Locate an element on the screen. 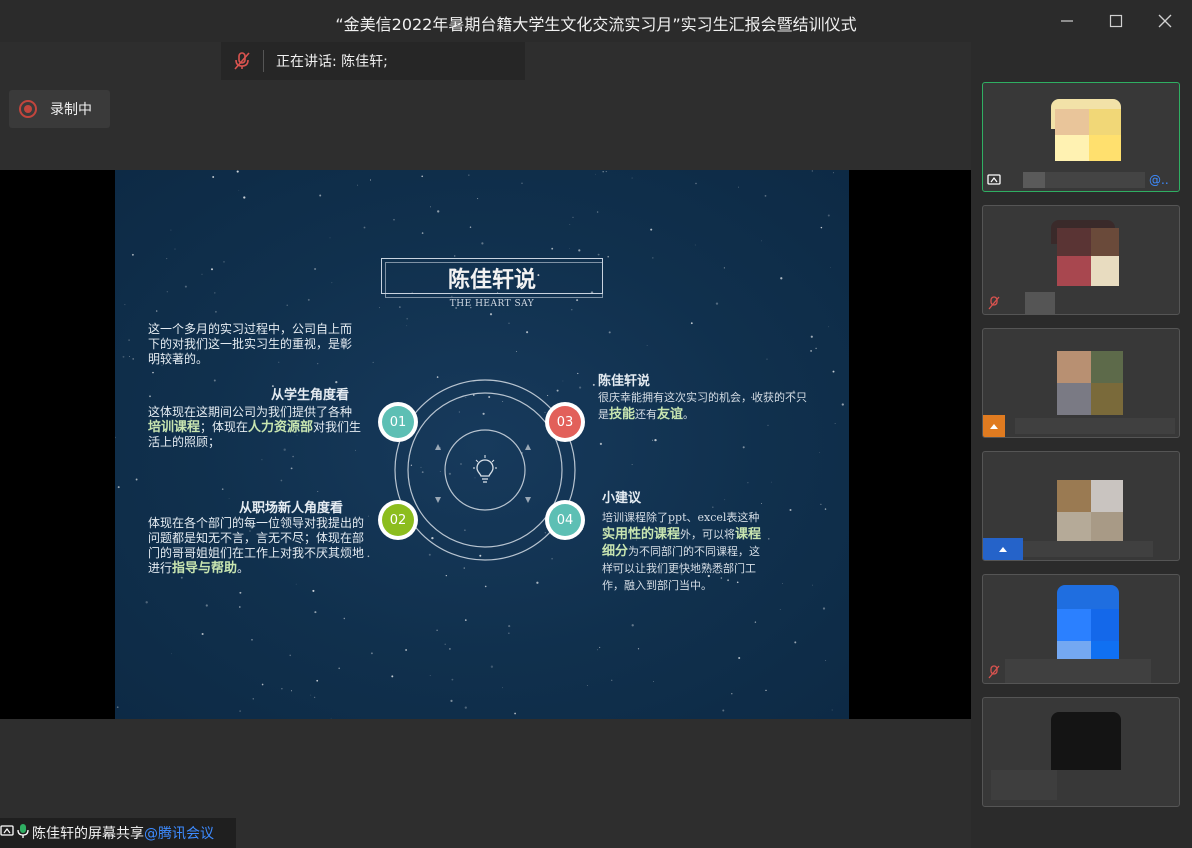 This screenshot has height=848, width=1192. badge-03-label: 03 is located at coordinates (565, 422).